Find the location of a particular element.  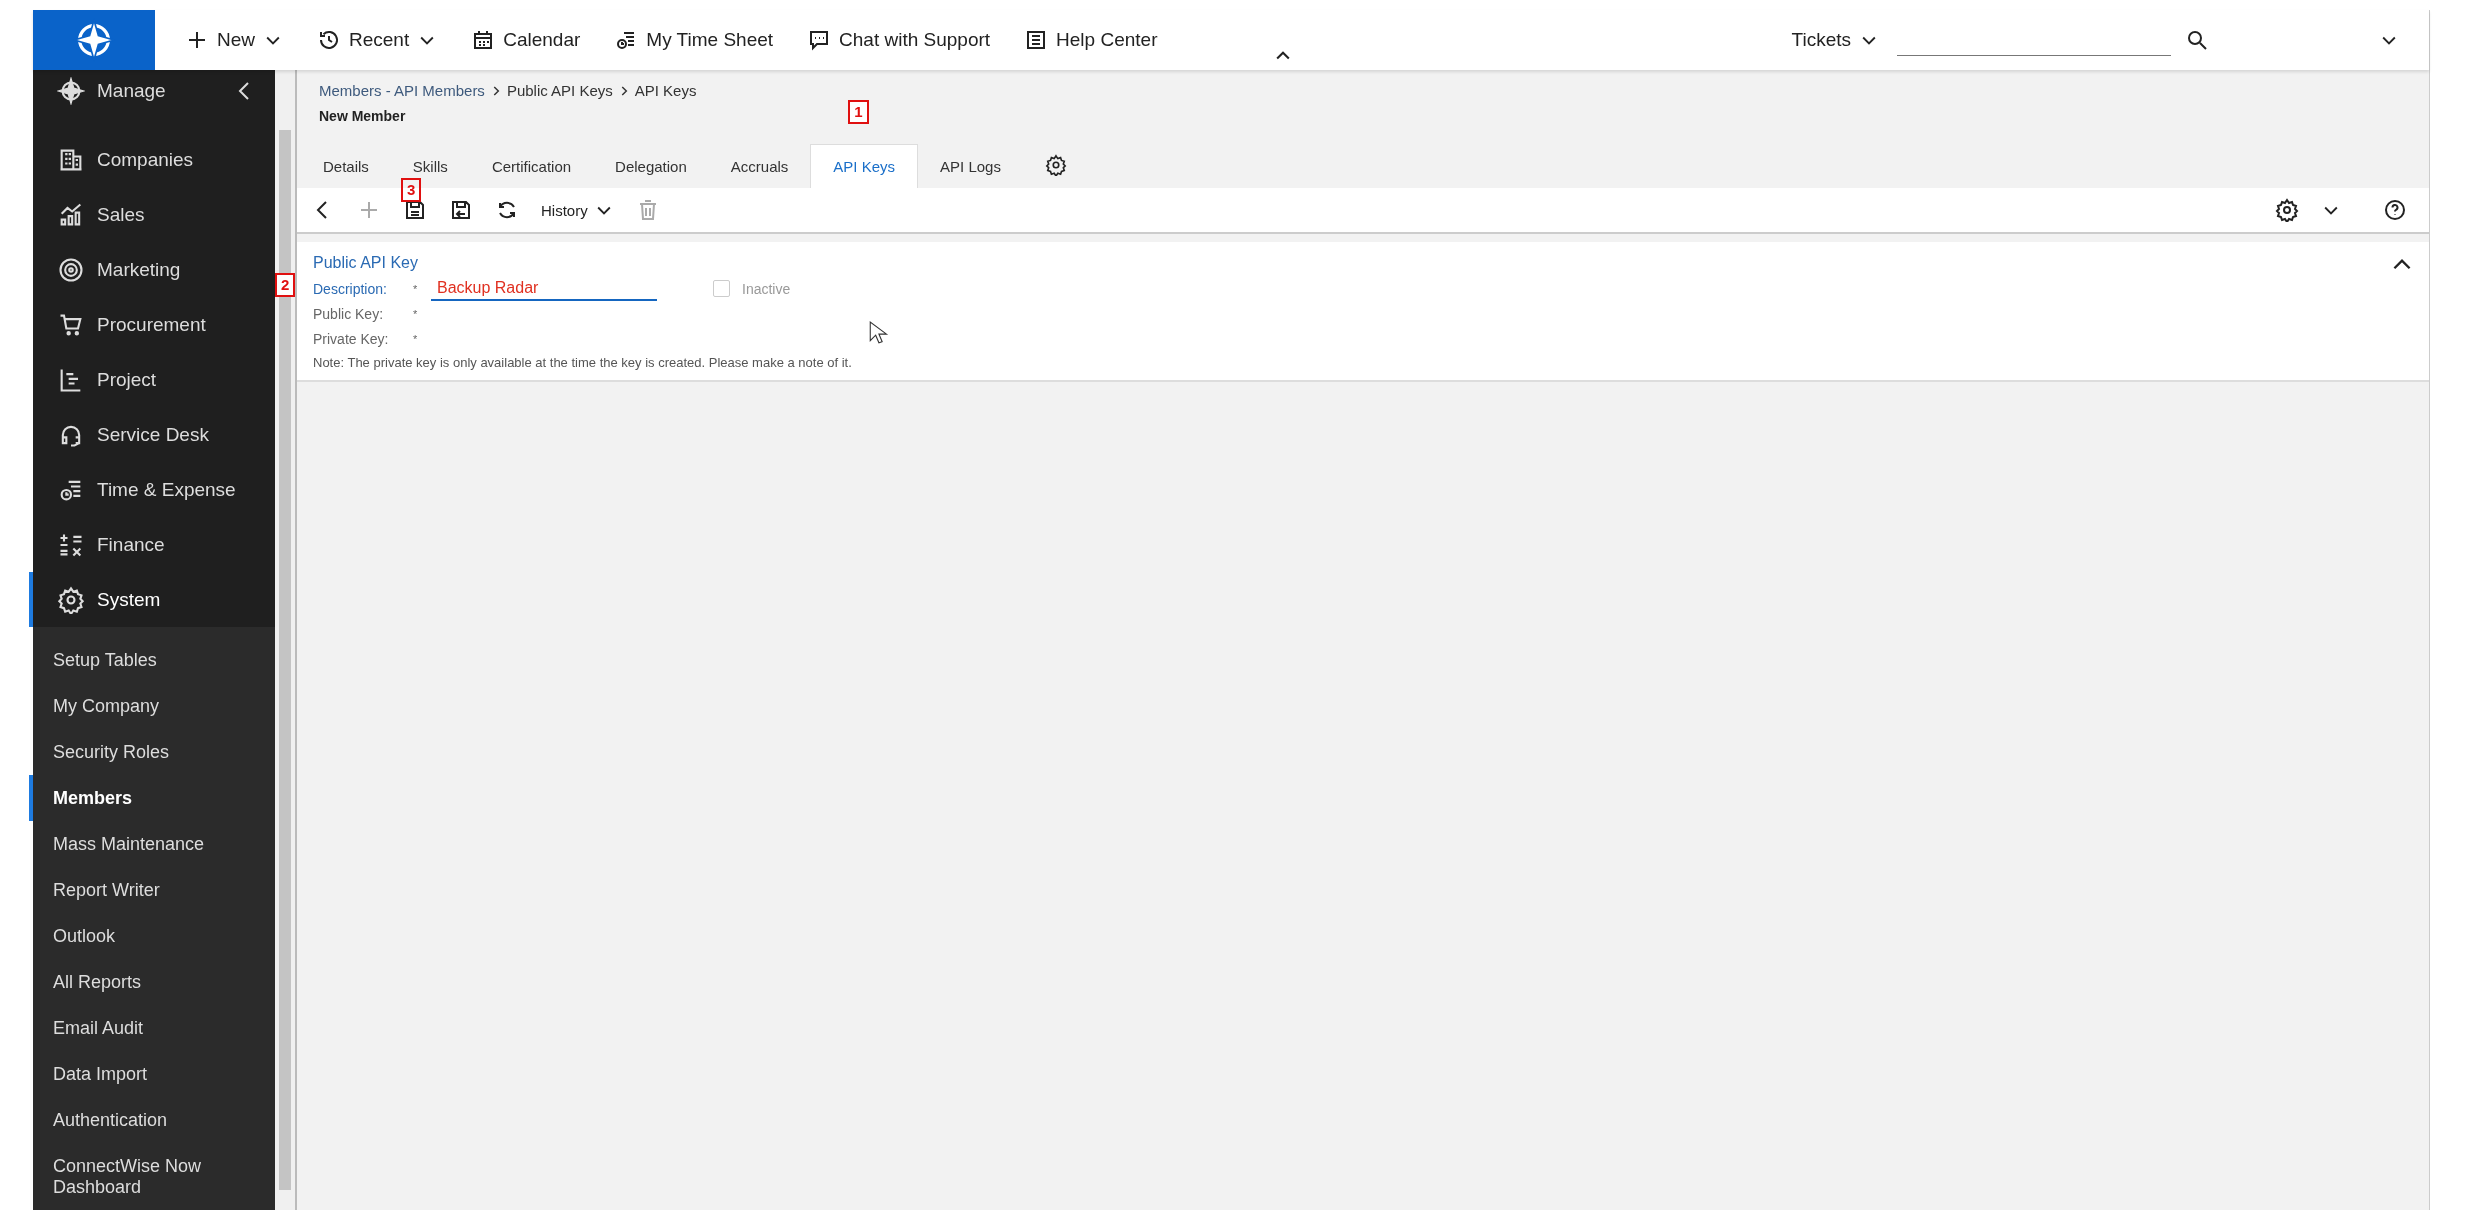

nav-menu-button: My Time Sheet is located at coordinates (694, 40).